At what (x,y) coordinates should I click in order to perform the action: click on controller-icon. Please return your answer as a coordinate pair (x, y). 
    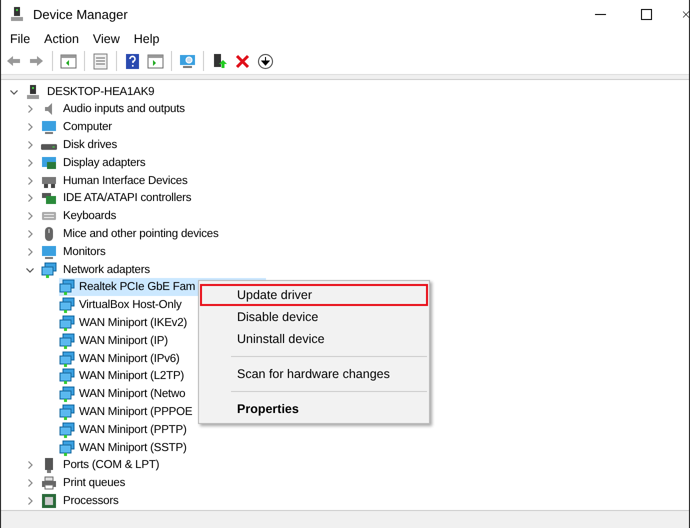
    Looking at the image, I should click on (49, 198).